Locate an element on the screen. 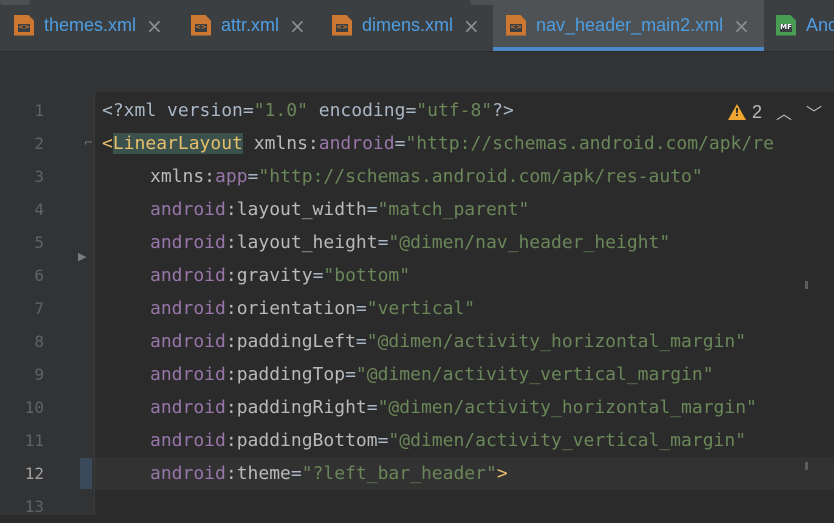 The height and width of the screenshot is (523, 834). code-line-current: android:theme="?left_bar_header"> is located at coordinates (464, 473).